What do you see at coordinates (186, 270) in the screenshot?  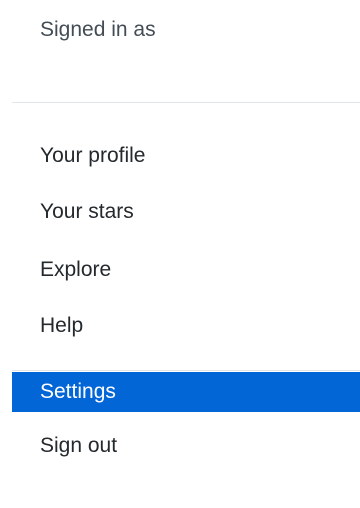 I see `menu-item-explore: Explore` at bounding box center [186, 270].